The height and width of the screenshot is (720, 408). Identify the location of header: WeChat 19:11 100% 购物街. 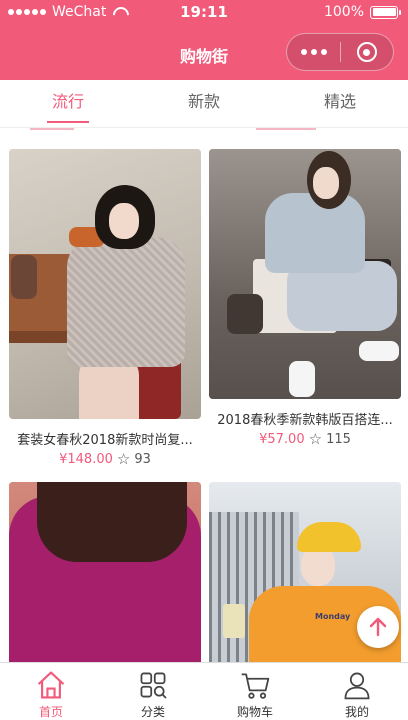
(204, 40).